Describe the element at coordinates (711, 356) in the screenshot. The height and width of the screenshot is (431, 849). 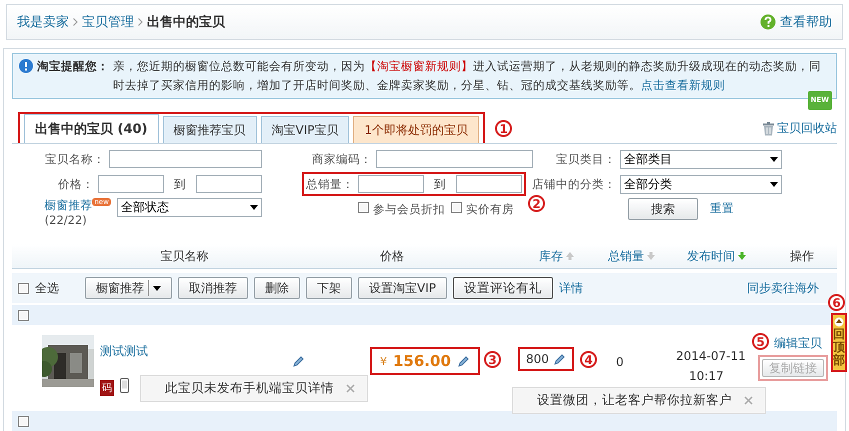
I see `publish-date: 2014-07-11` at that location.